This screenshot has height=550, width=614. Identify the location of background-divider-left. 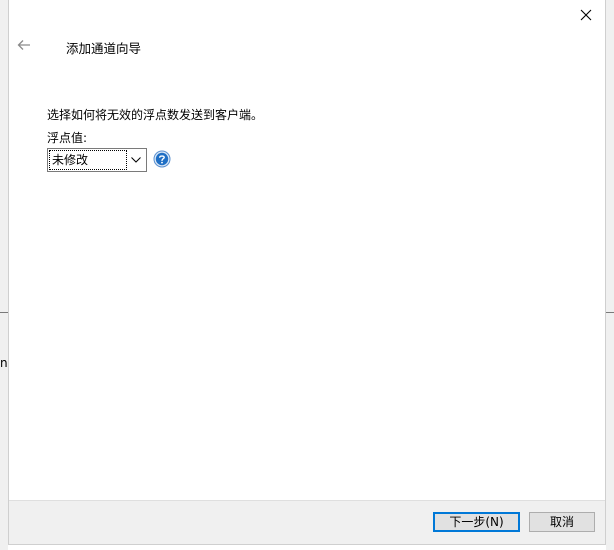
(4, 312).